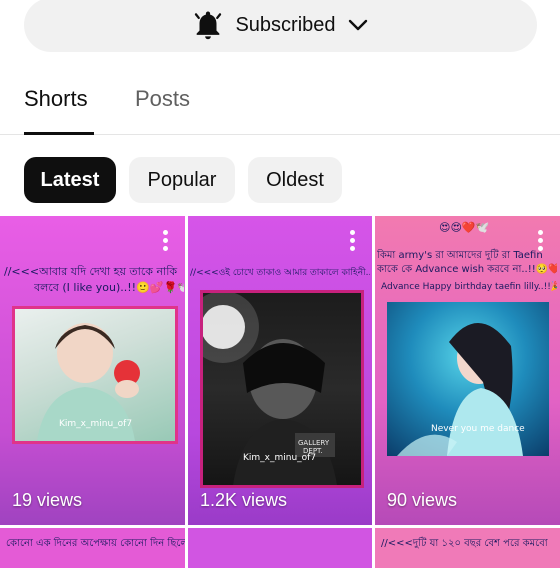  I want to click on short-caption-line: //<<<দুটি যা ১২০ বছর বেশ পরে কমবো, so click(464, 543).